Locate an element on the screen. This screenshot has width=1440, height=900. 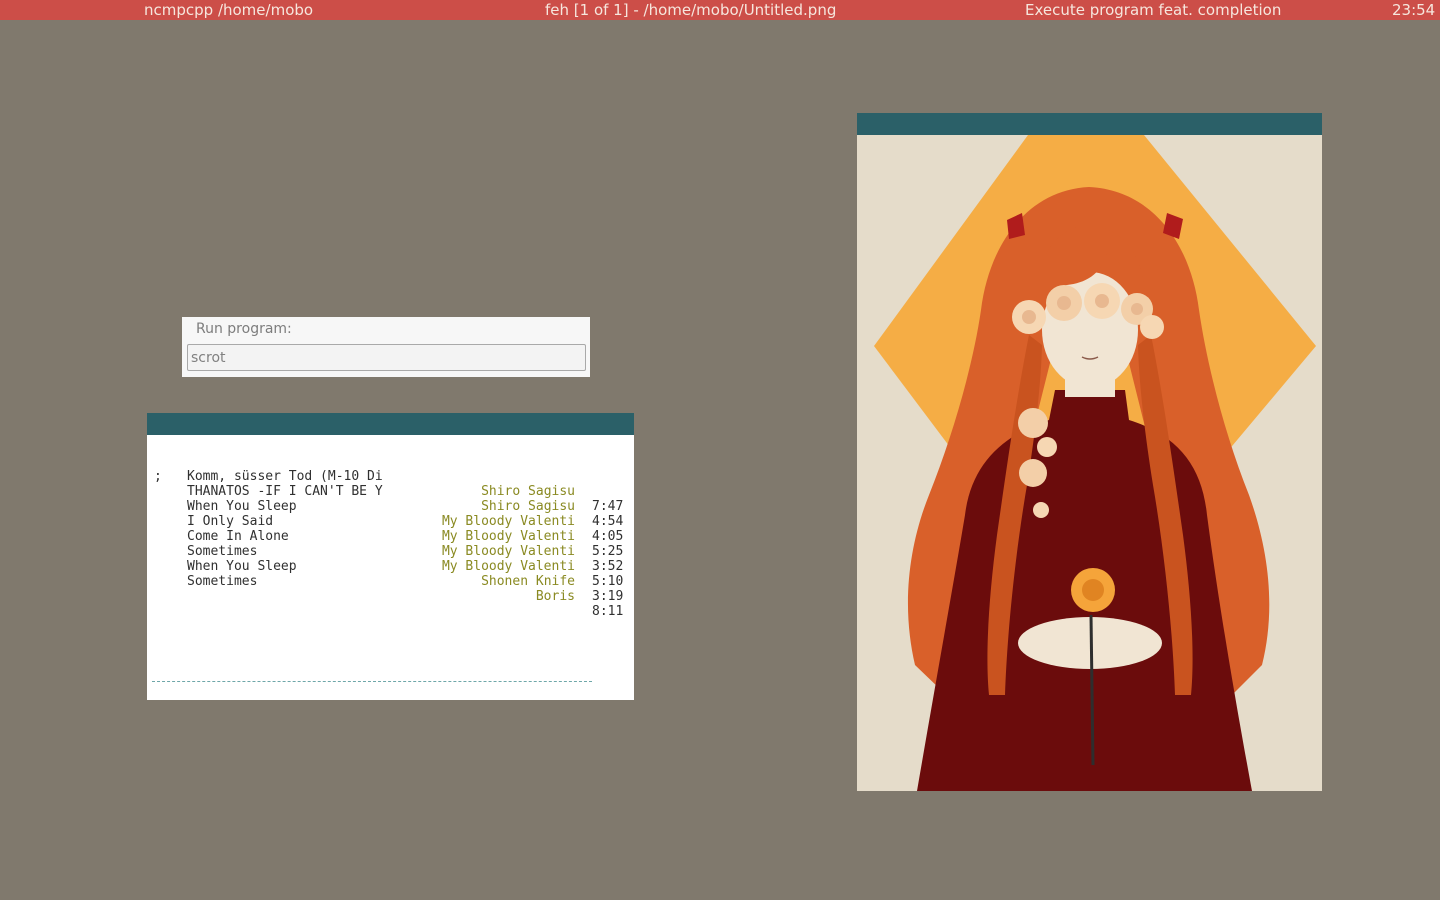
playlist-row: Sometimes Boris 8:11 is located at coordinates (390, 581).